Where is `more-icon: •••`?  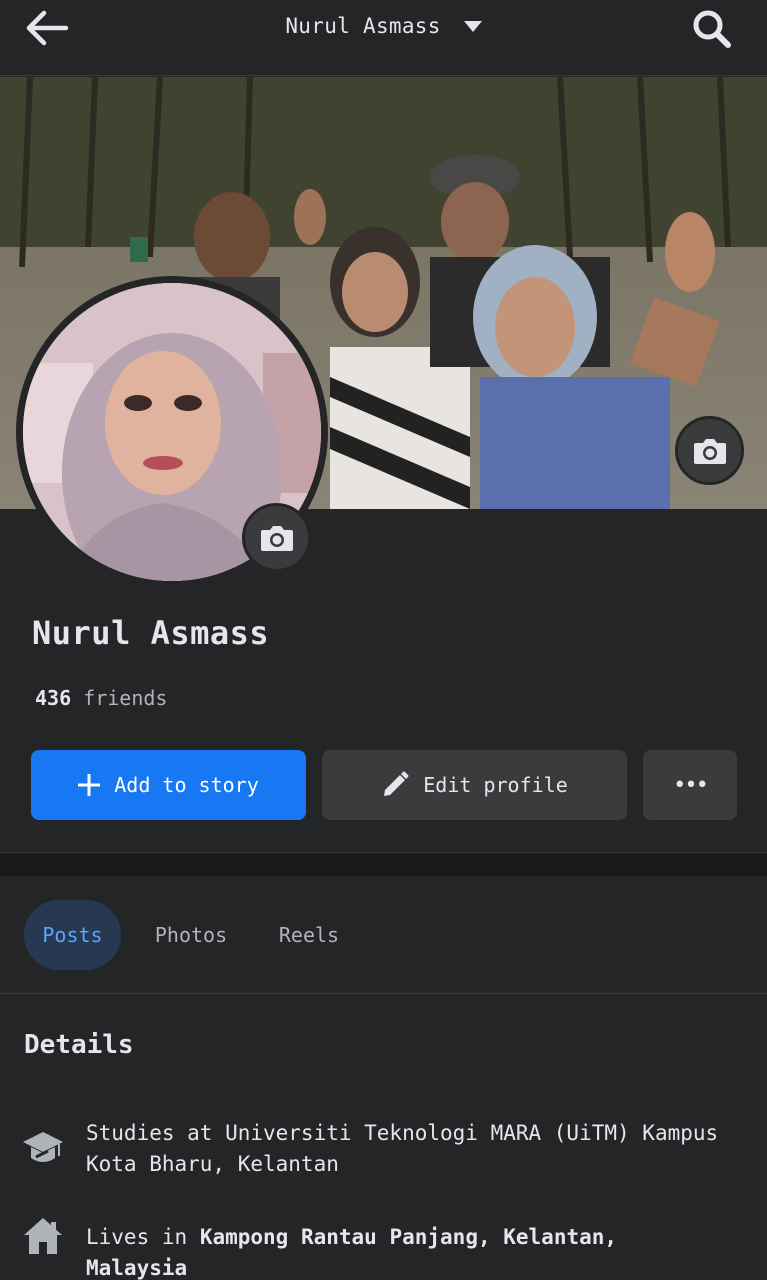 more-icon: ••• is located at coordinates (691, 785).